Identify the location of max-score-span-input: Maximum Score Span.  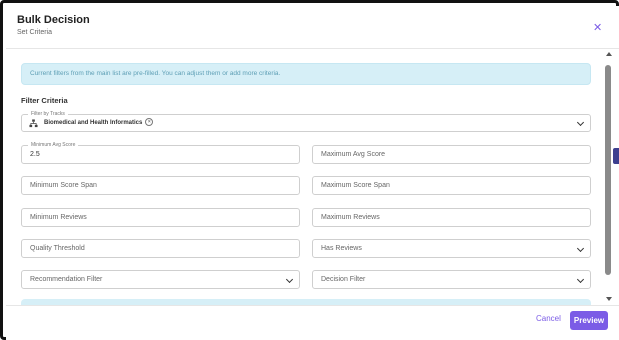
(451, 185).